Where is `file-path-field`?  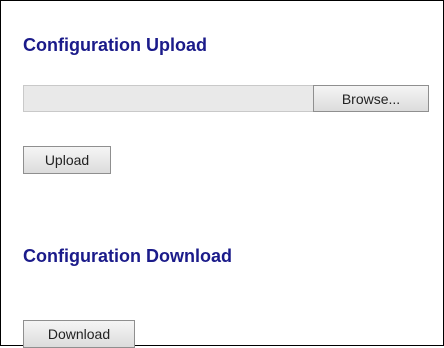
file-path-field is located at coordinates (168, 98).